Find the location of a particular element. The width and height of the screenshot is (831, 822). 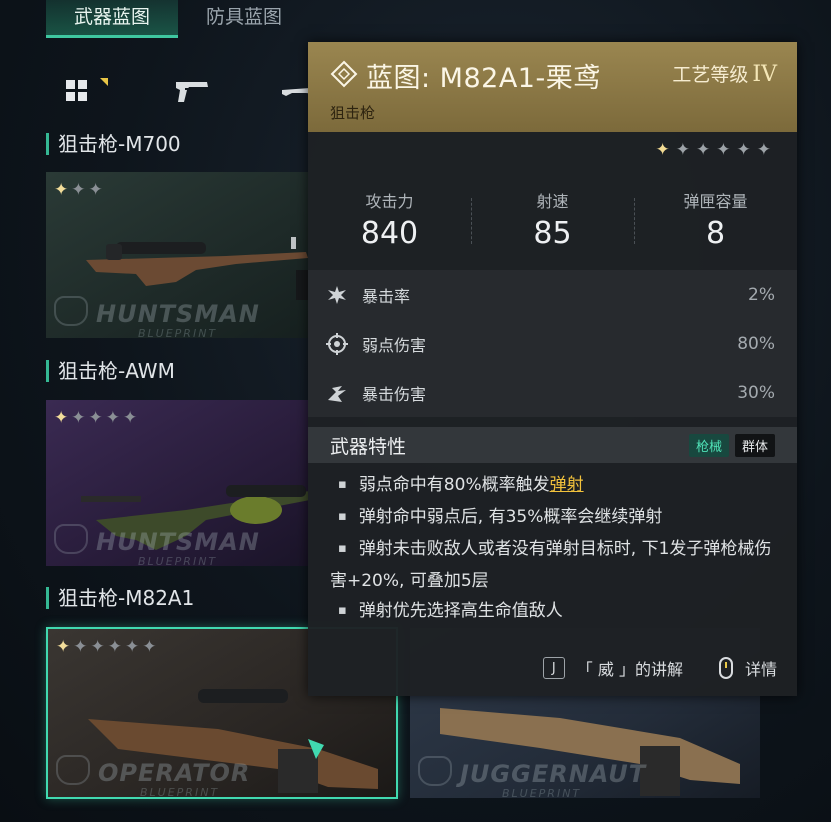

section-title-awm: 狙击枪-AWM is located at coordinates (110, 371).